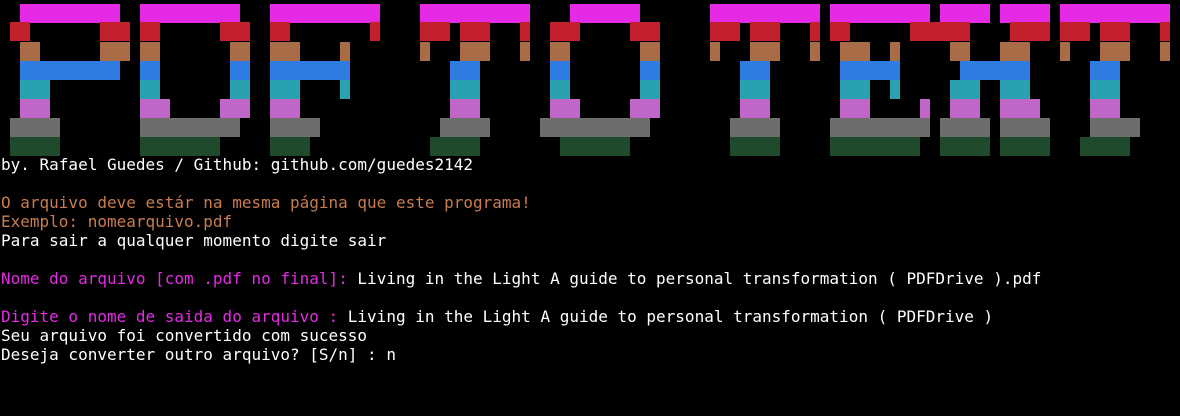 The image size is (1180, 416). Describe the element at coordinates (325, 80) in the screenshot. I see `letter-f` at that location.